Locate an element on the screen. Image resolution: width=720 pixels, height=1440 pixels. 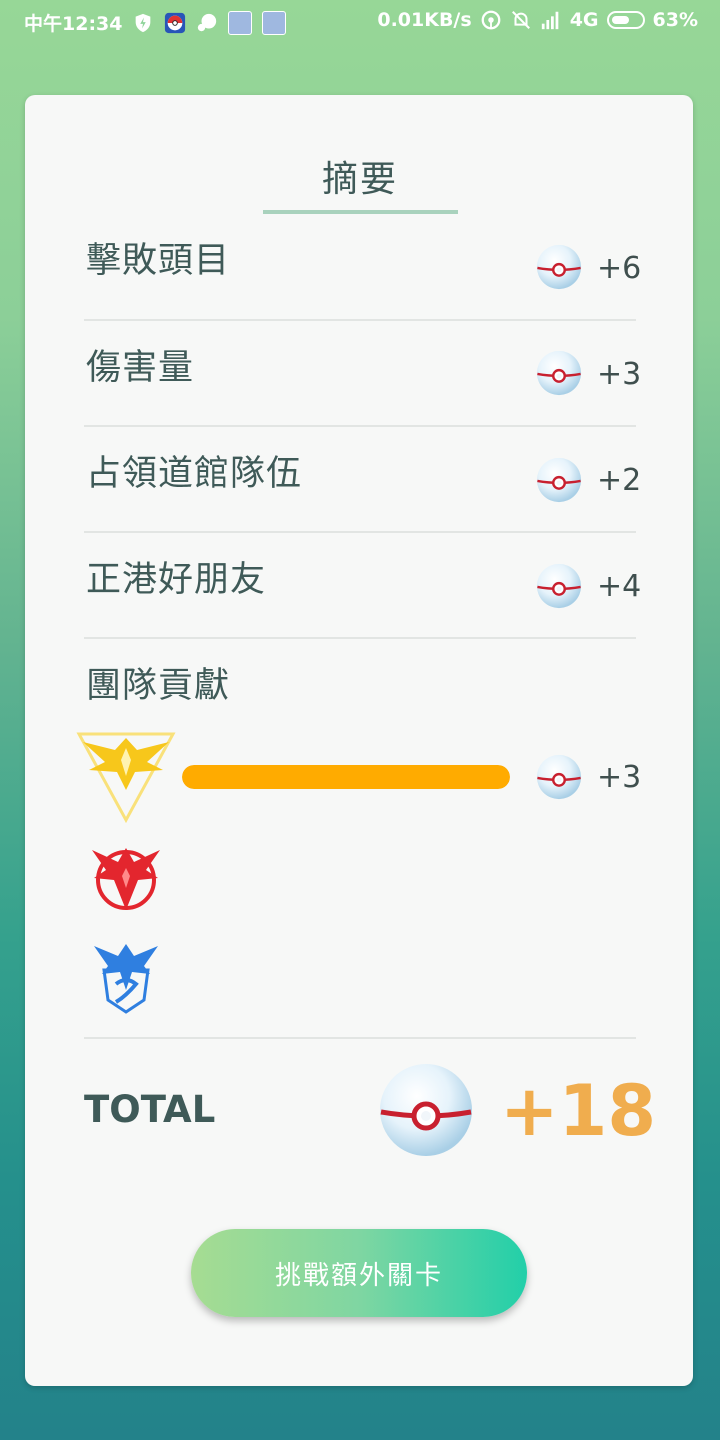
page-title: 摘要 is located at coordinates (359, 179).